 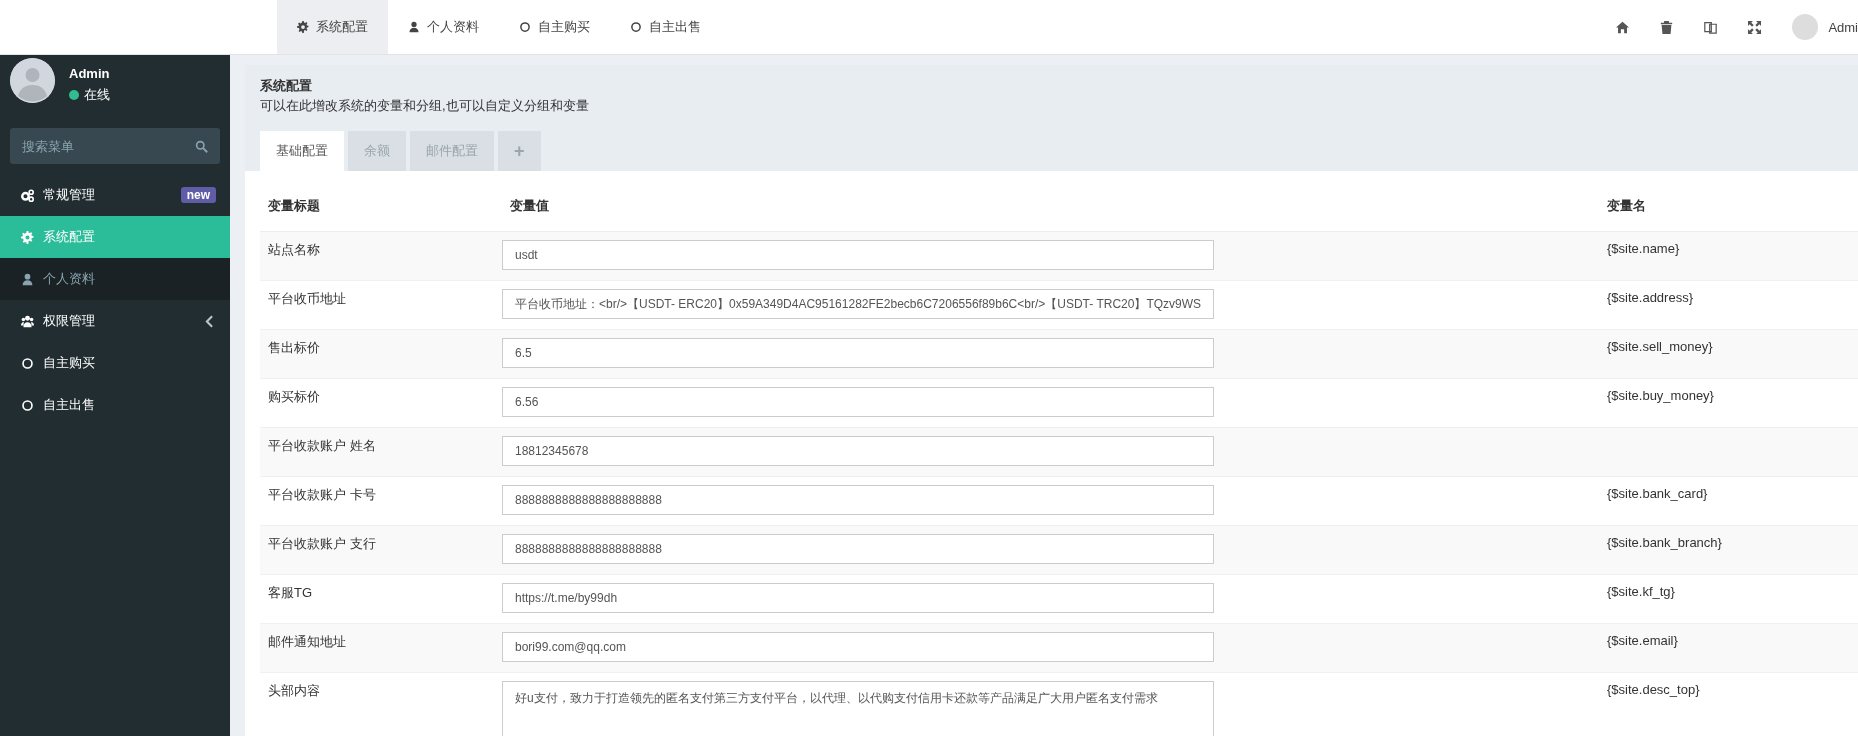 What do you see at coordinates (529, 206) in the screenshot?
I see `column-header: 变量值` at bounding box center [529, 206].